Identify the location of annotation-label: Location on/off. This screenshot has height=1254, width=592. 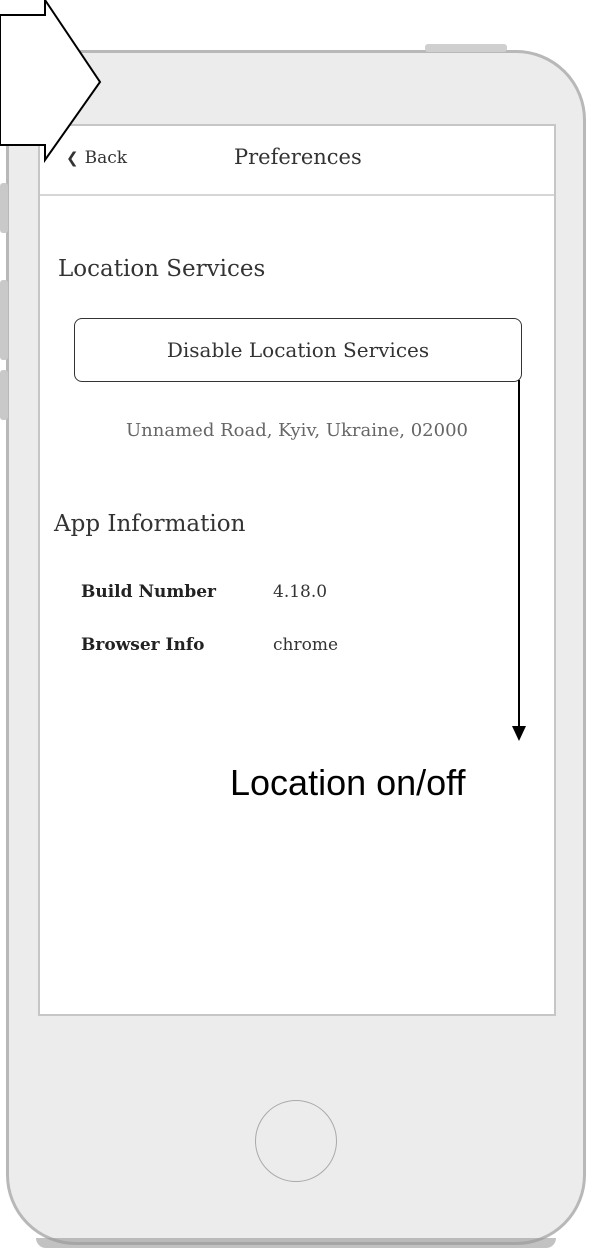
(348, 782).